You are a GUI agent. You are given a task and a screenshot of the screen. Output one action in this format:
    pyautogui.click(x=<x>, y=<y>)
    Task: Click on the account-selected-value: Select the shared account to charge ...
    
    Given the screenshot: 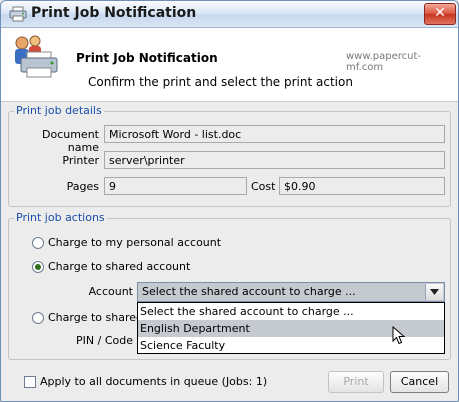 What is the action you would take?
    pyautogui.click(x=249, y=291)
    